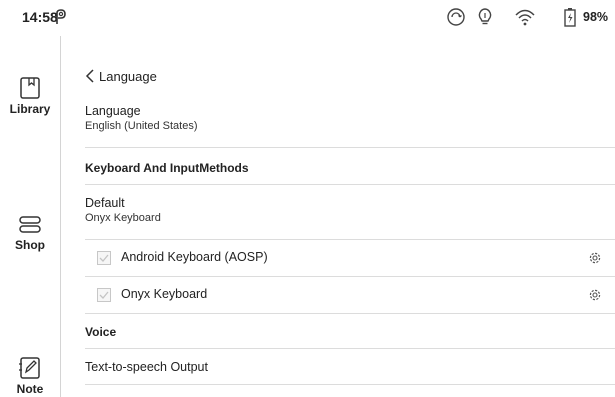 The width and height of the screenshot is (615, 397). What do you see at coordinates (525, 17) in the screenshot?
I see `wifi-icon` at bounding box center [525, 17].